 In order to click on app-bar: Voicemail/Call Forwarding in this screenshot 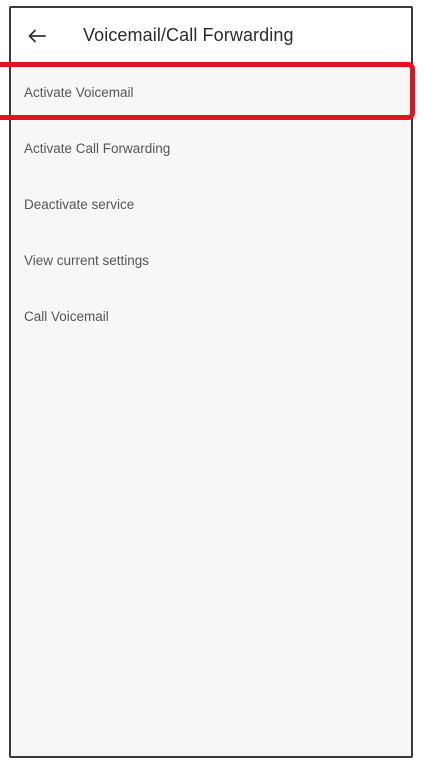, I will do `click(211, 36)`.